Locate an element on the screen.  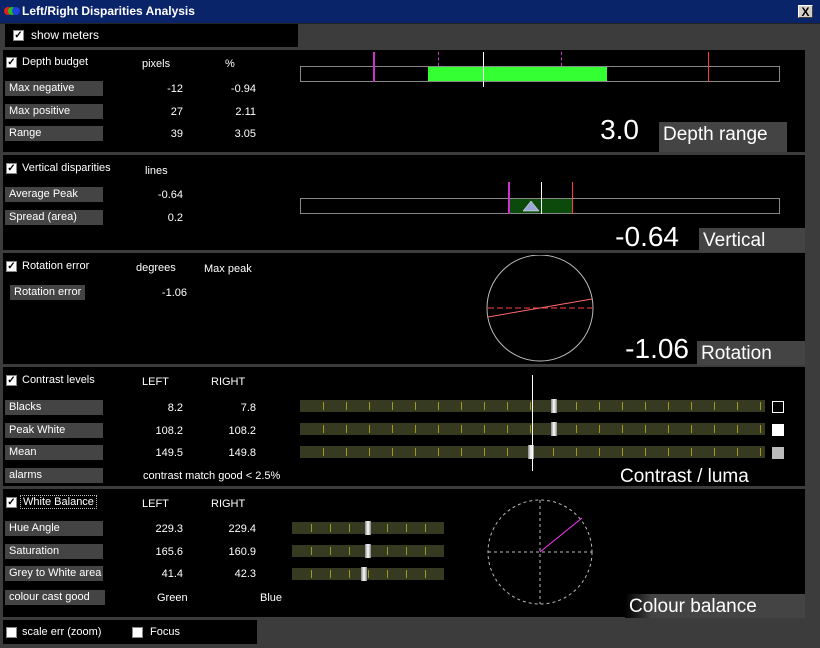
range-label: Range is located at coordinates (54, 133).